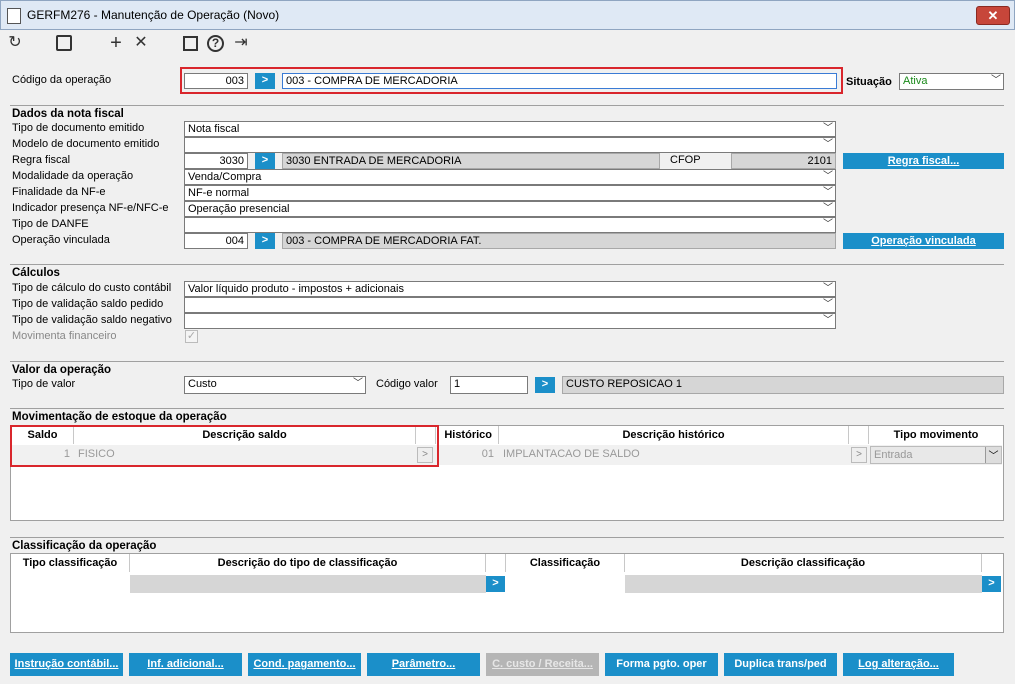 Image resolution: width=1015 pixels, height=684 pixels. What do you see at coordinates (44, 384) in the screenshot?
I see `tipo-valor-label: Tipo de valor` at bounding box center [44, 384].